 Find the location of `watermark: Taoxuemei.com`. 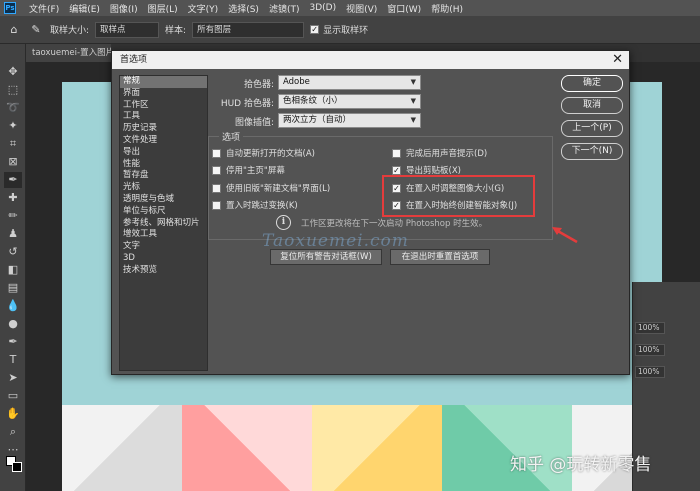

watermark: Taoxuemei.com is located at coordinates (335, 241).